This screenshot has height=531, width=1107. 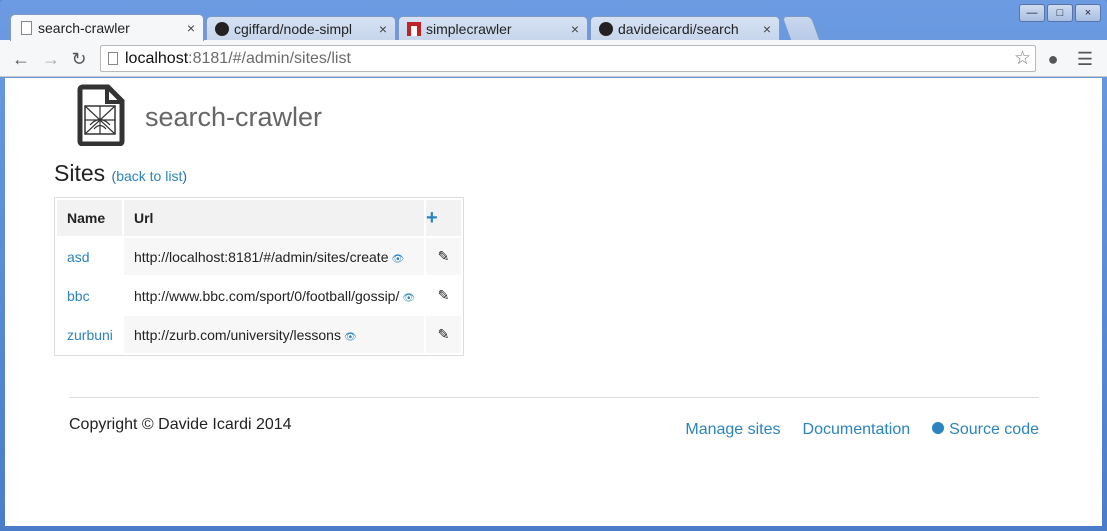 I want to click on forward-arrow-icon: →, so click(x=51, y=59).